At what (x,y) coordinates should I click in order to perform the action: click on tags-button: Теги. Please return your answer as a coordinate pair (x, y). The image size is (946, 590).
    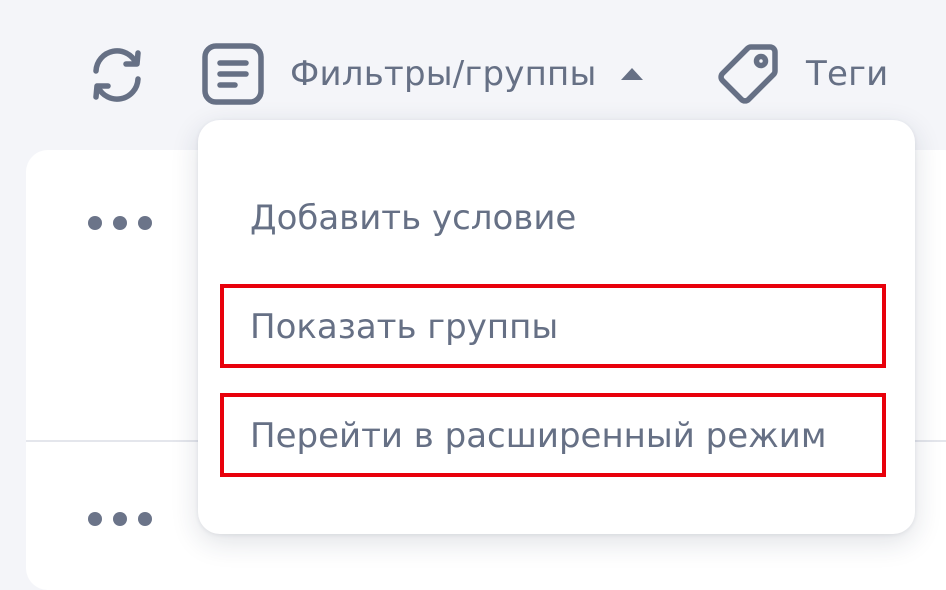
    Looking at the image, I should click on (802, 74).